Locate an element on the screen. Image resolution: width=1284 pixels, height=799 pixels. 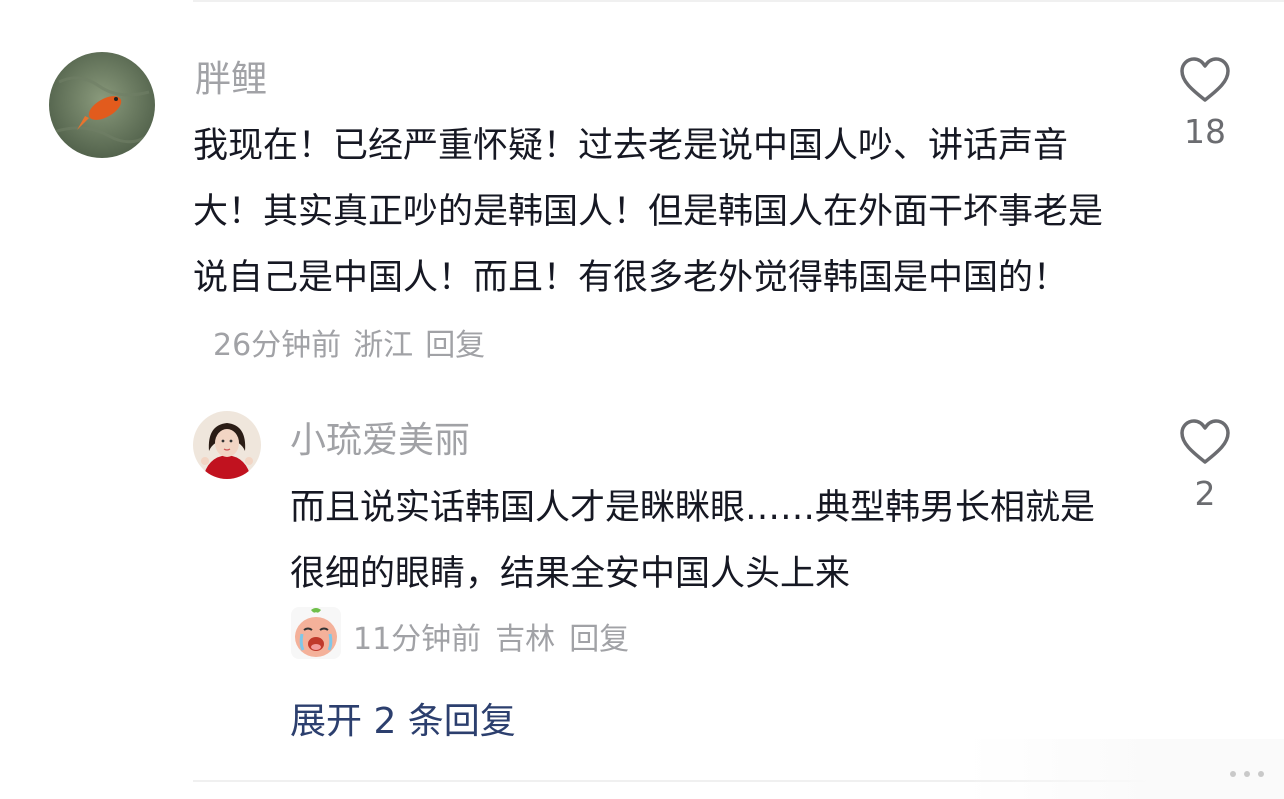
reply-text: 而且说实话韩国人才是眯眯眼……典型韩男长相就是很细的眼睛，结果全安中国人头上来 is located at coordinates (693, 541).